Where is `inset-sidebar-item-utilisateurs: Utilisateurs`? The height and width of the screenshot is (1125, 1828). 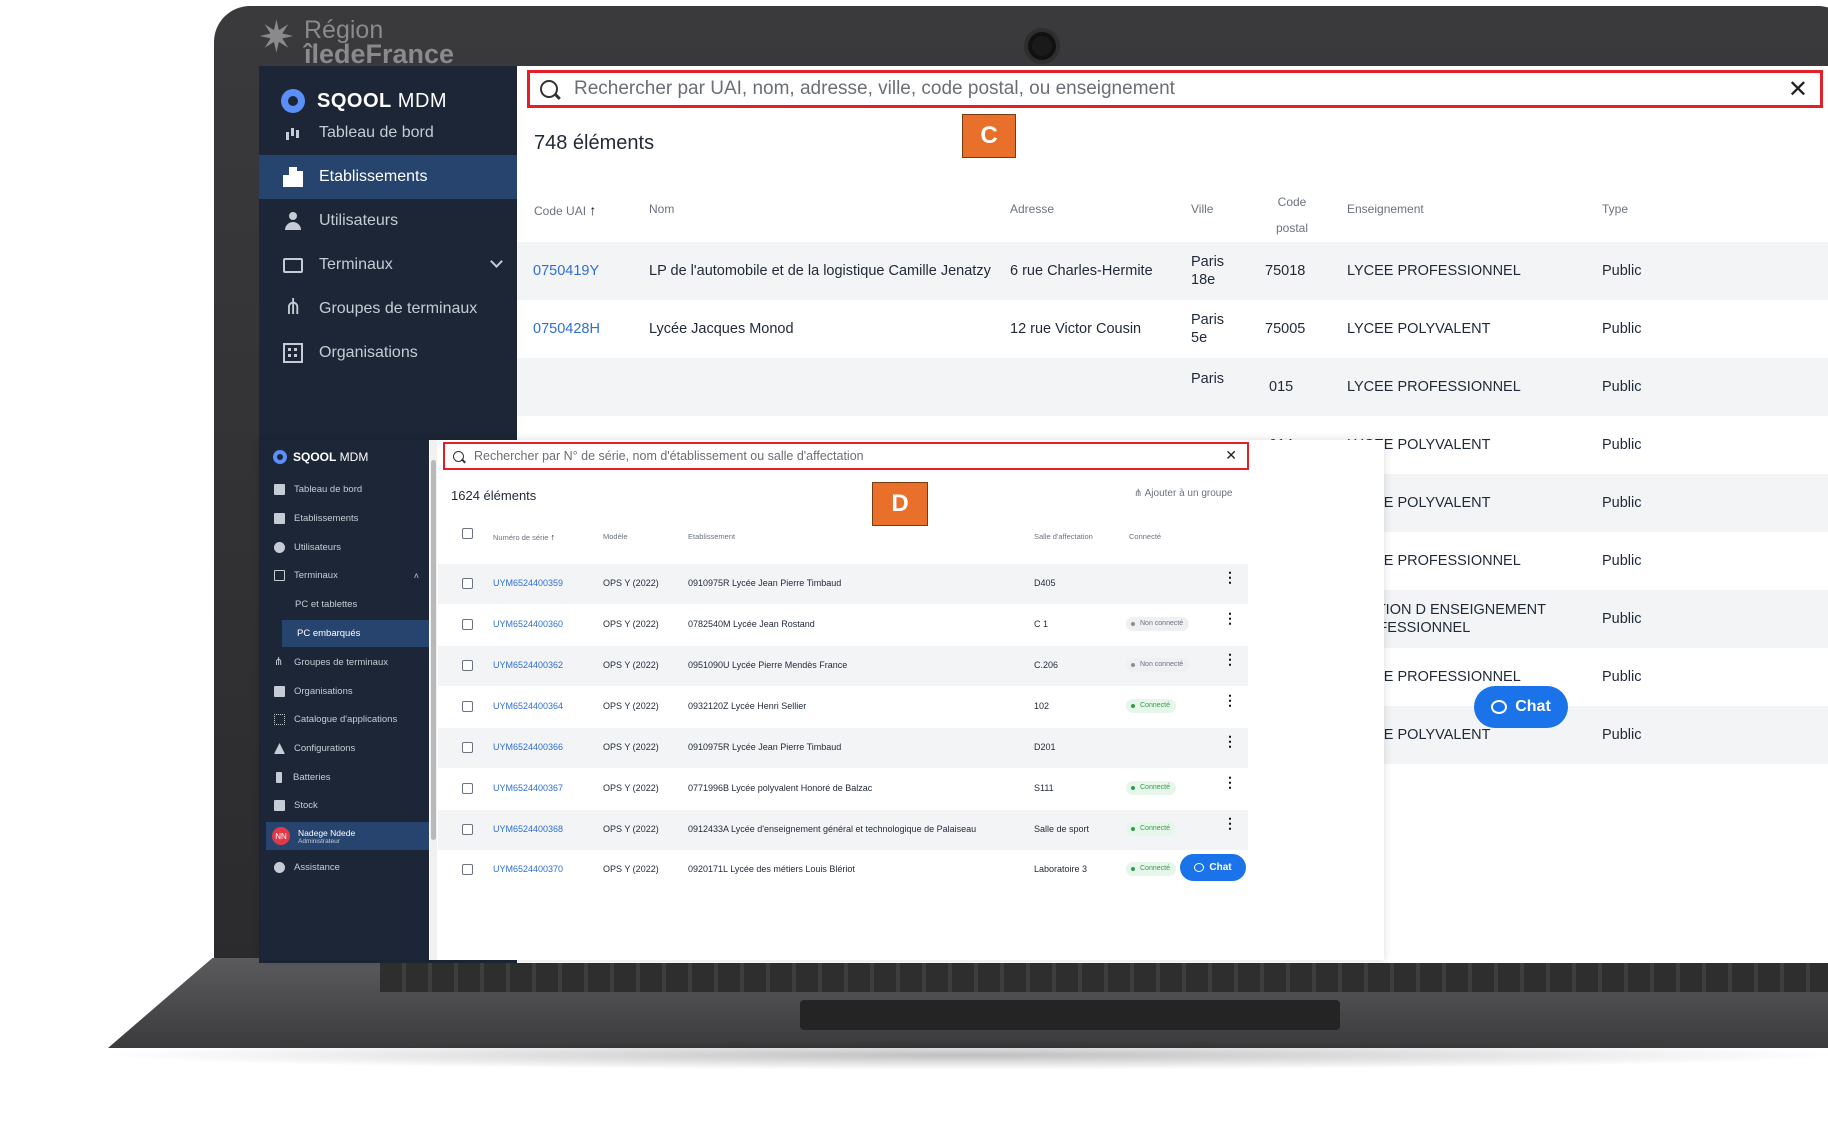
inset-sidebar-item-utilisateurs: Utilisateurs is located at coordinates (344, 547).